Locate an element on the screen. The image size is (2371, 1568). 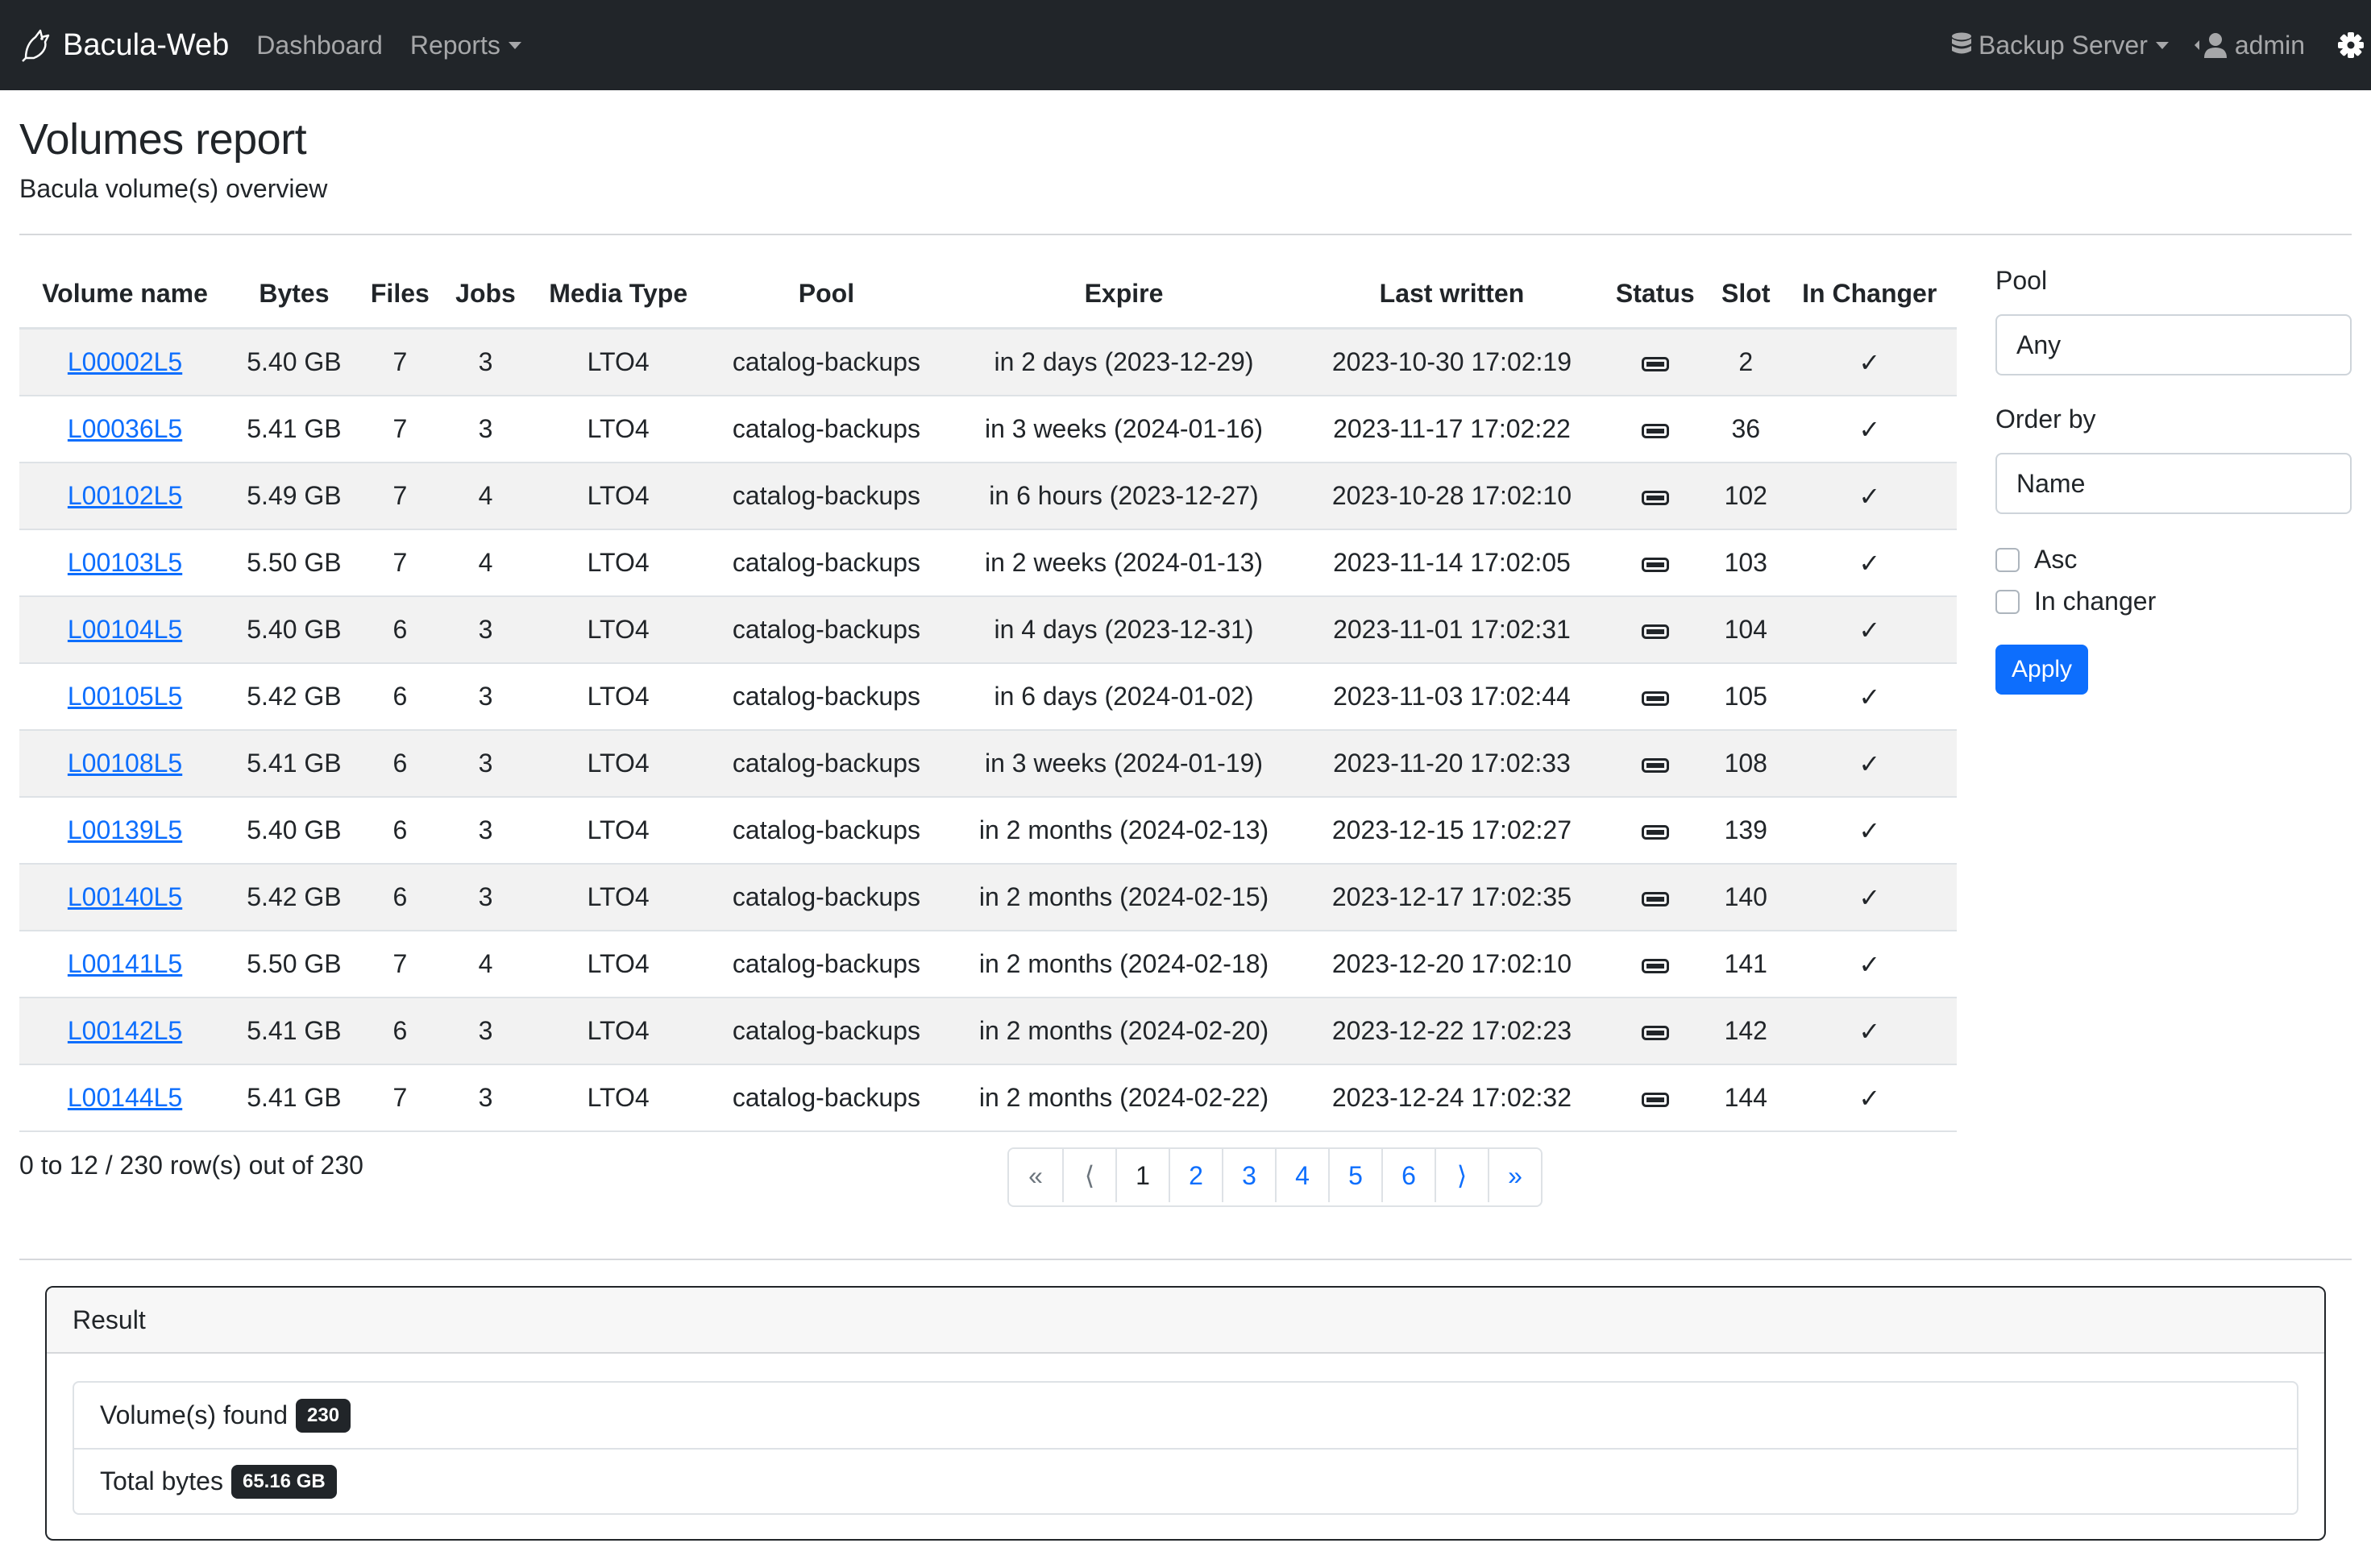
jobs-cell: 4 is located at coordinates (485, 964).